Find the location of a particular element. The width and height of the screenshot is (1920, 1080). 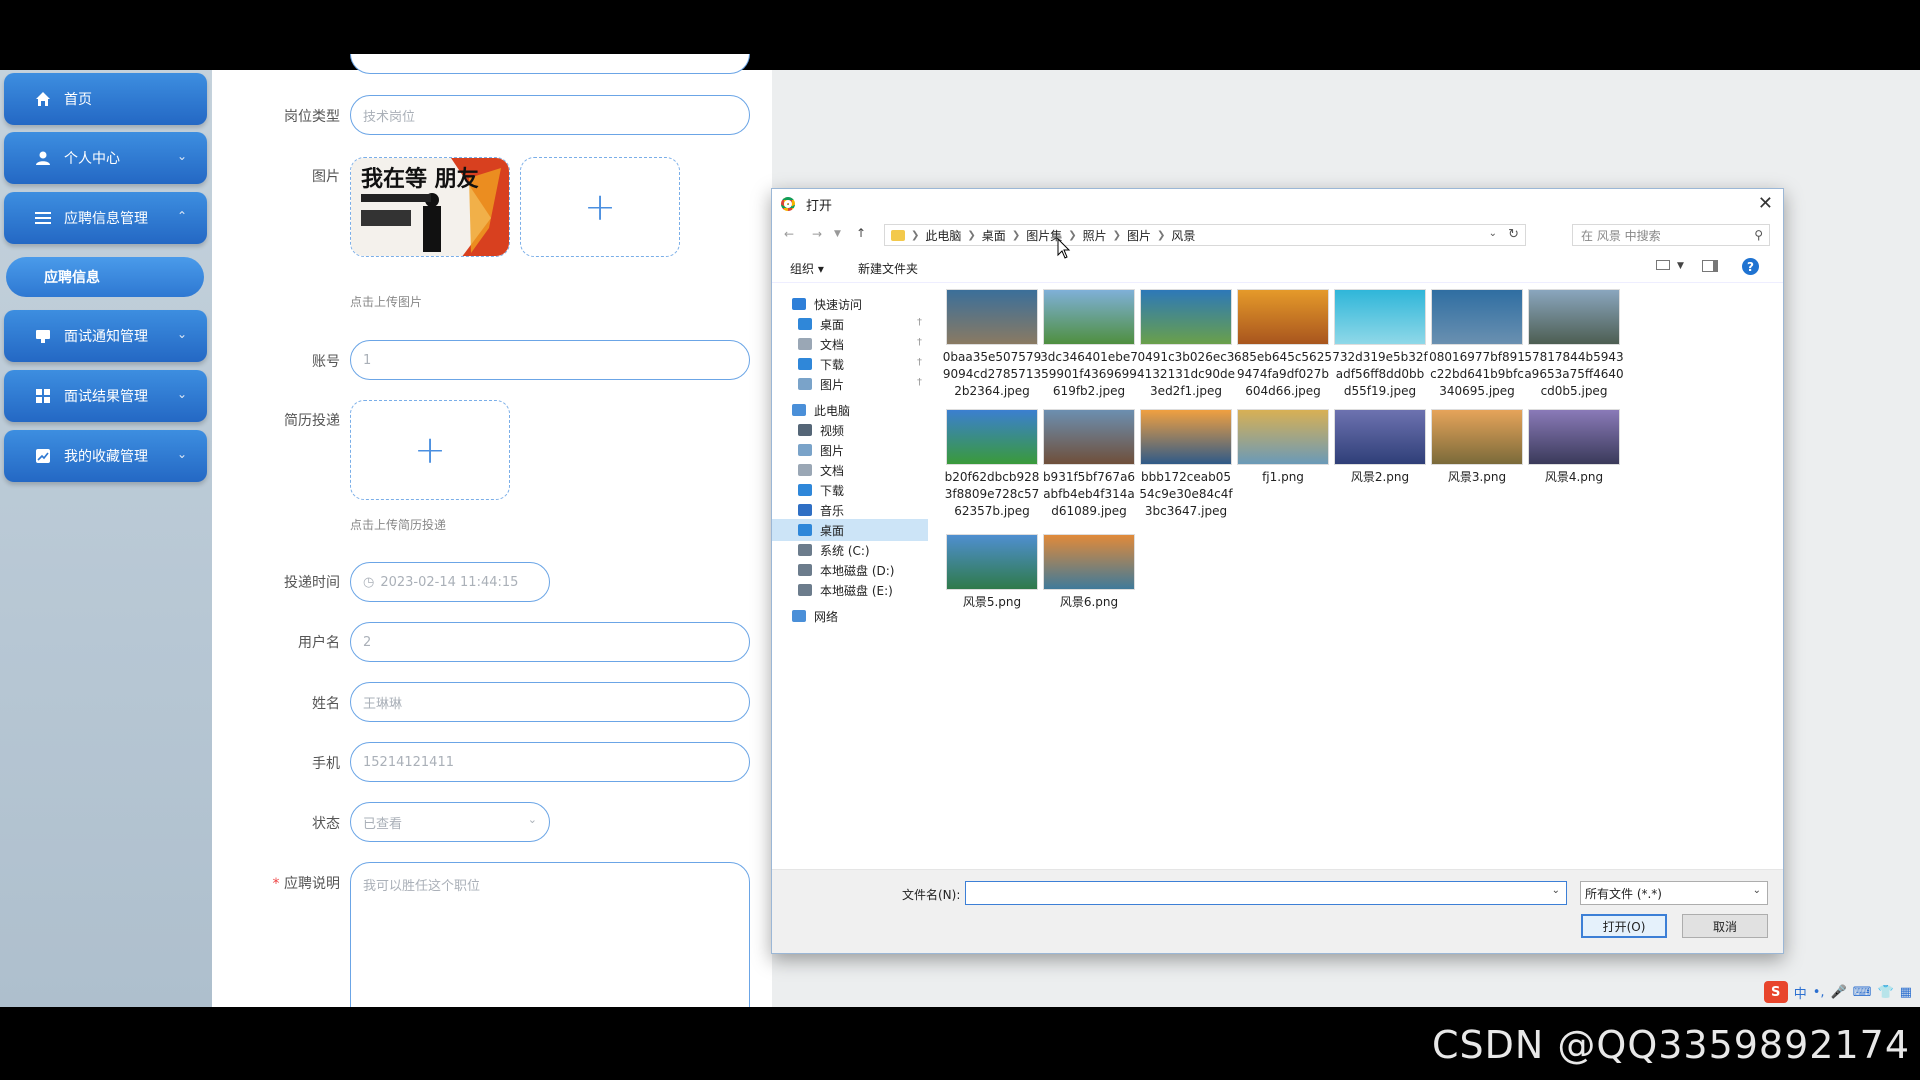

username-field: 2 is located at coordinates (550, 642).